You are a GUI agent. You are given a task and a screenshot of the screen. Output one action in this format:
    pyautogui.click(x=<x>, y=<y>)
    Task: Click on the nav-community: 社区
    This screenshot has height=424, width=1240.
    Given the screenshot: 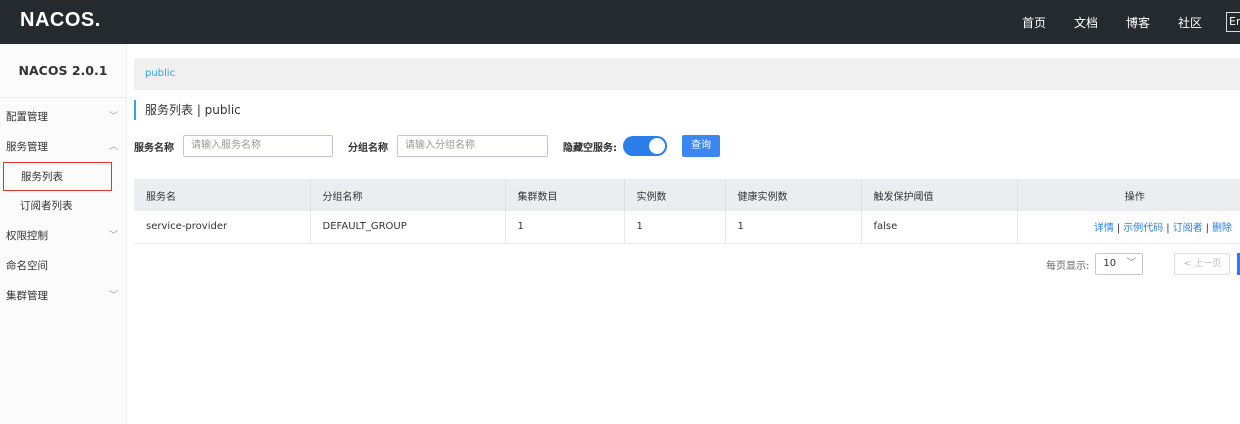 What is the action you would take?
    pyautogui.click(x=1190, y=22)
    